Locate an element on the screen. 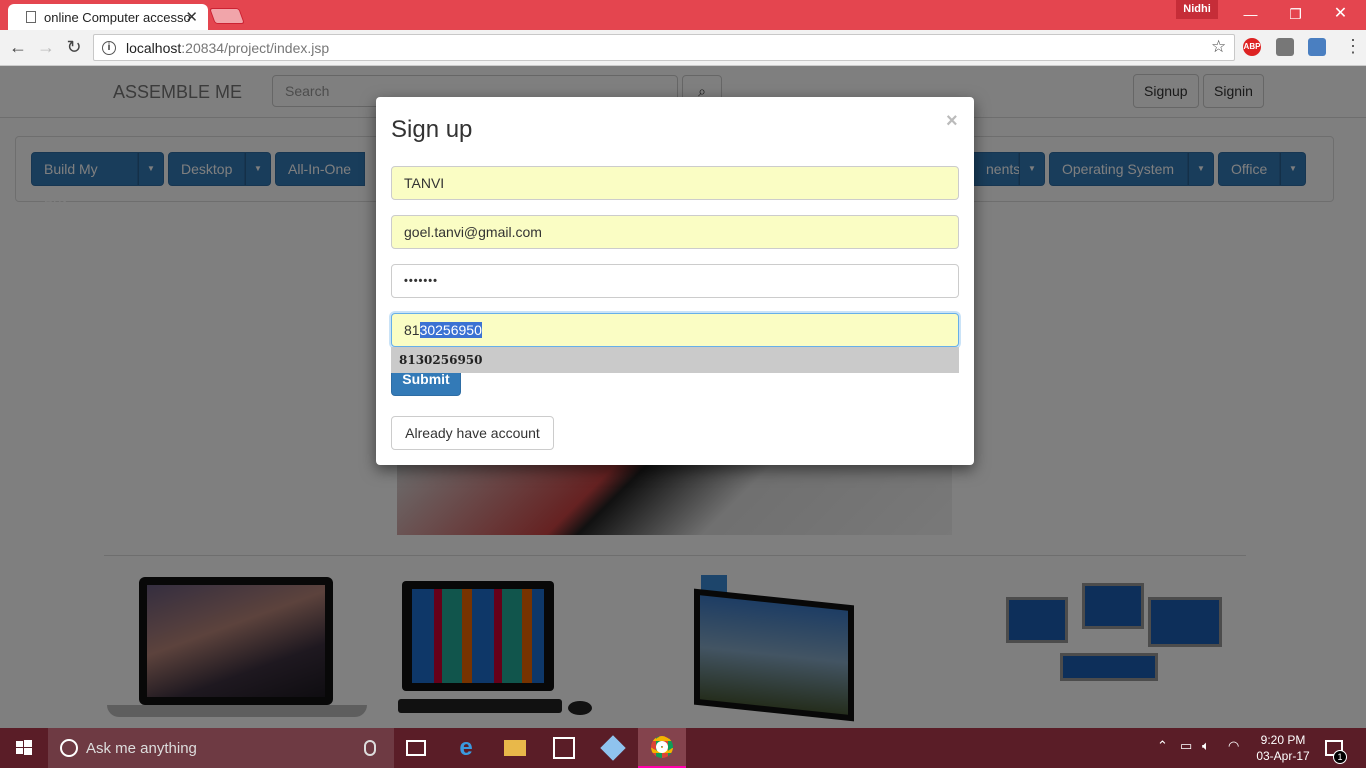 Image resolution: width=1366 pixels, height=768 pixels. menu-icon: ⋮ is located at coordinates (1353, 46).